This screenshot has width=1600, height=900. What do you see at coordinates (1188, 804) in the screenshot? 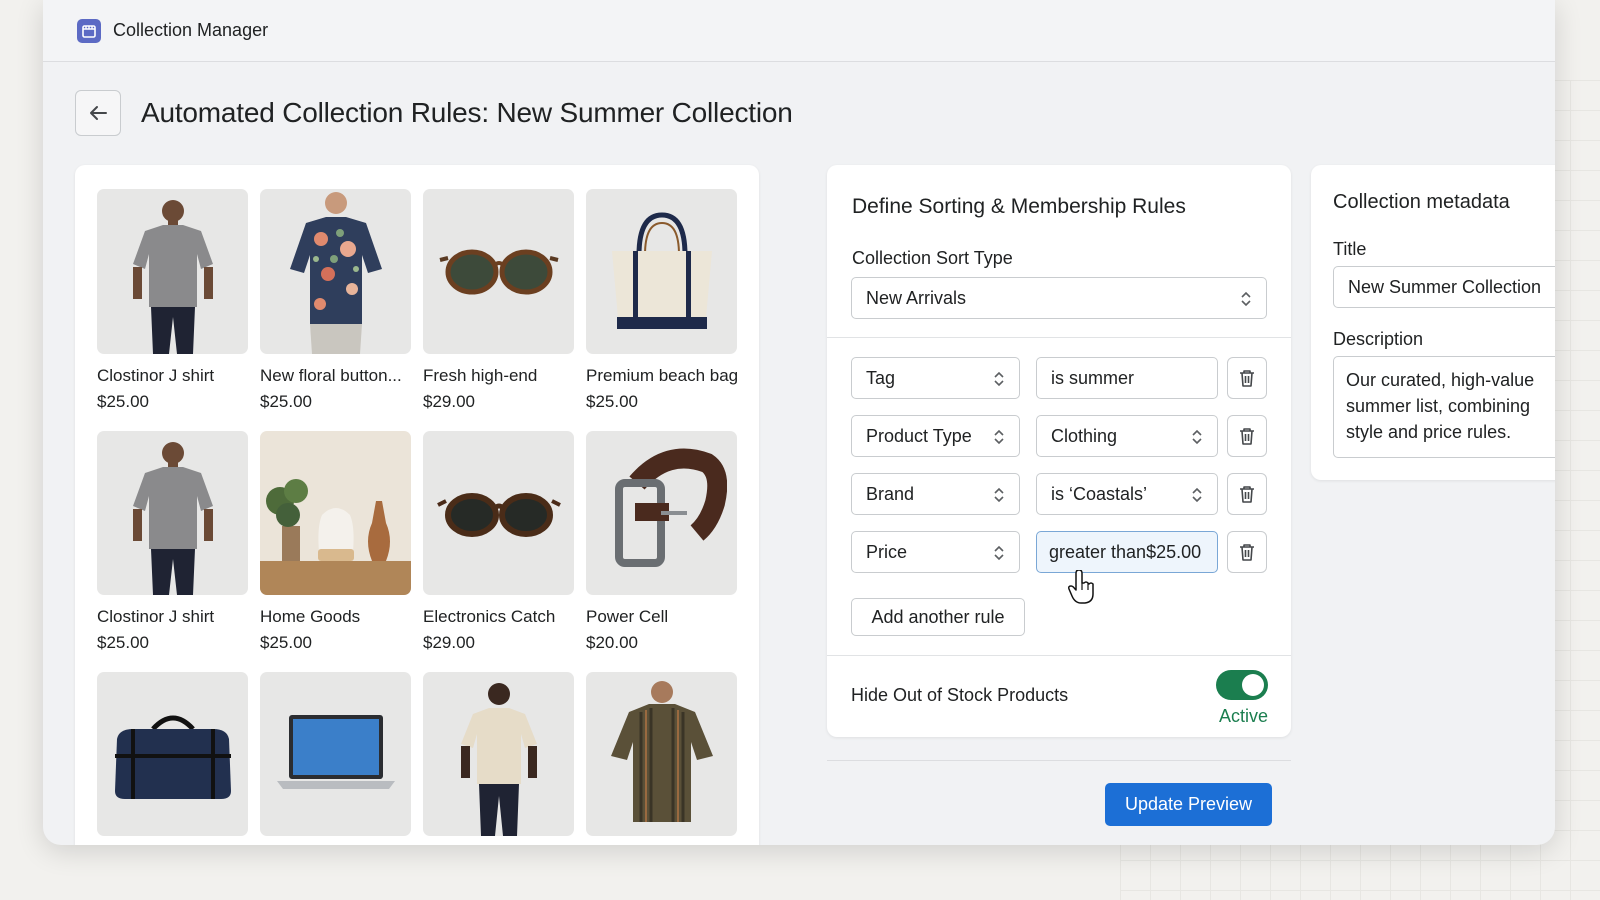
I see `update-preview-button: Update Preview` at bounding box center [1188, 804].